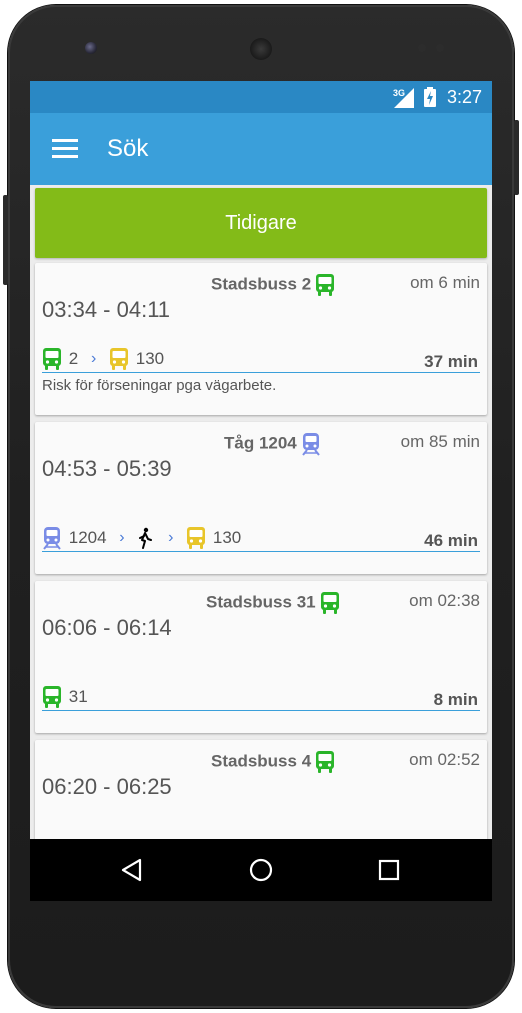 This screenshot has height=1013, width=522. I want to click on status-time: 3:27, so click(464, 97).